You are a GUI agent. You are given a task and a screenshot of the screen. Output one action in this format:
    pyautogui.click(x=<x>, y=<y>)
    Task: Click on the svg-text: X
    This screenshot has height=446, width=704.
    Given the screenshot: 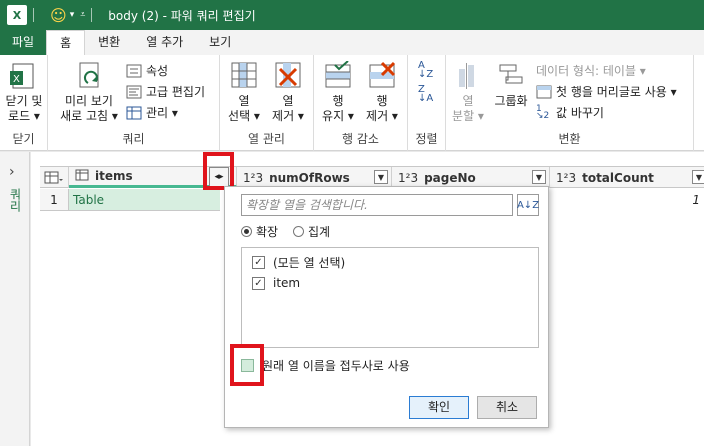 What is the action you would take?
    pyautogui.click(x=16, y=79)
    